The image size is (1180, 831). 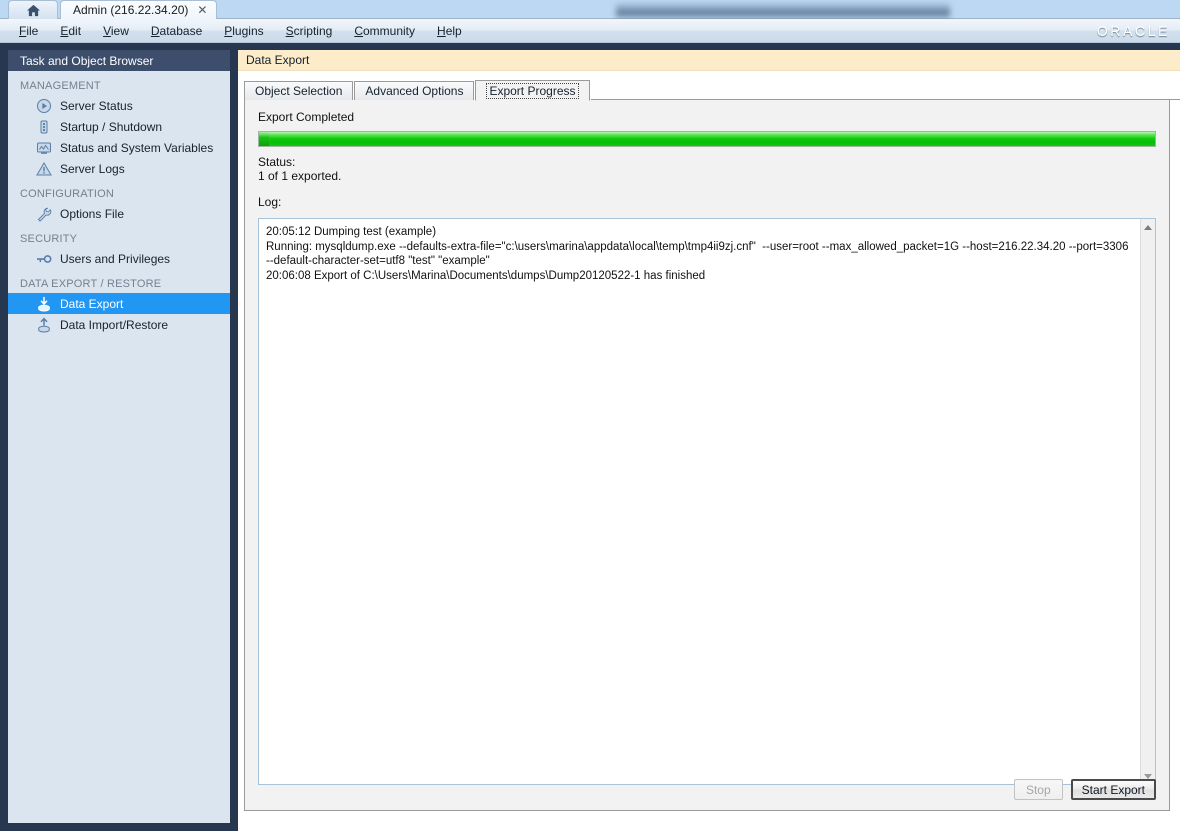 What do you see at coordinates (243, 31) in the screenshot?
I see `menu-item-plugins: Plugins` at bounding box center [243, 31].